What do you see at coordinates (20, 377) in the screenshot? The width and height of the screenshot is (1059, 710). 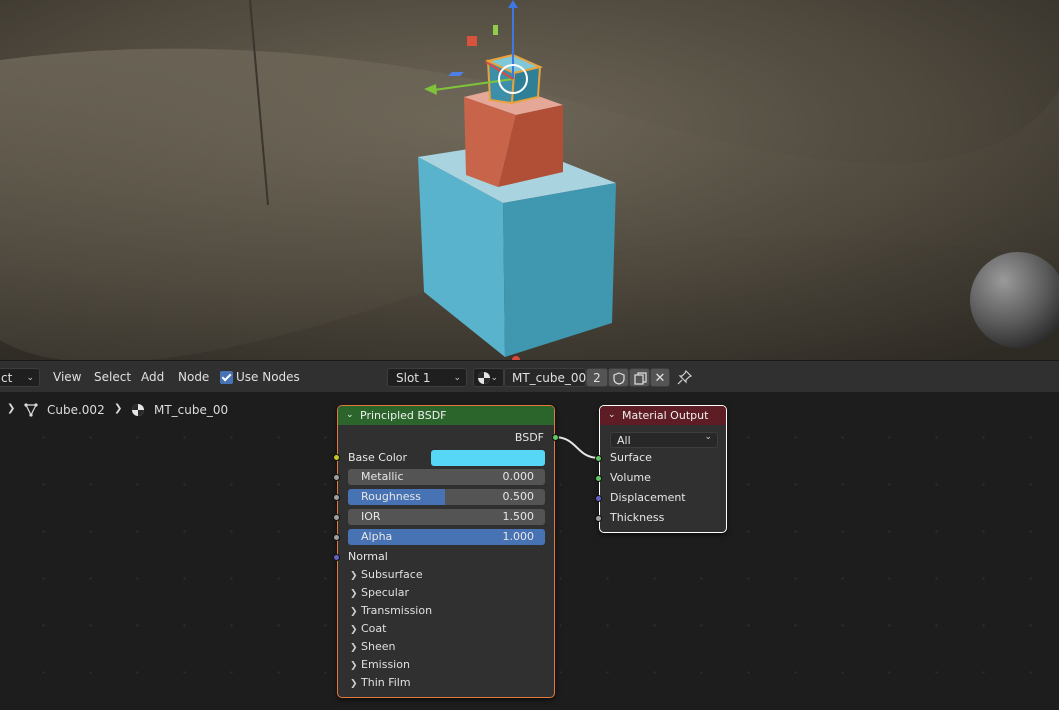 I see `editor-mode-dropdown: ct ⌄` at bounding box center [20, 377].